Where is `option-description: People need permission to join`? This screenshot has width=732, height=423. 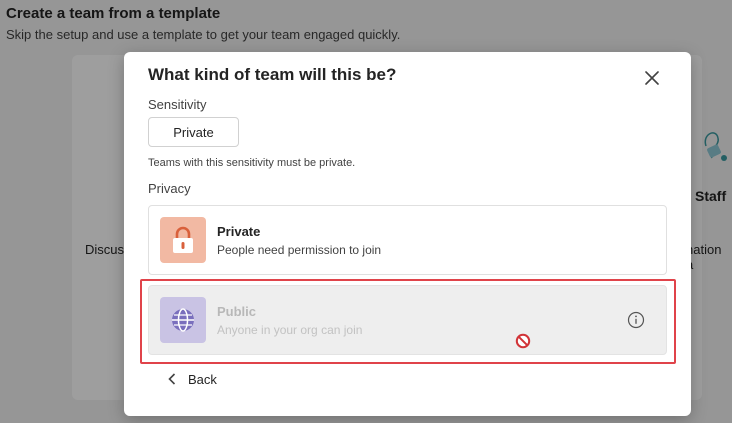
option-description: People need permission to join is located at coordinates (299, 250).